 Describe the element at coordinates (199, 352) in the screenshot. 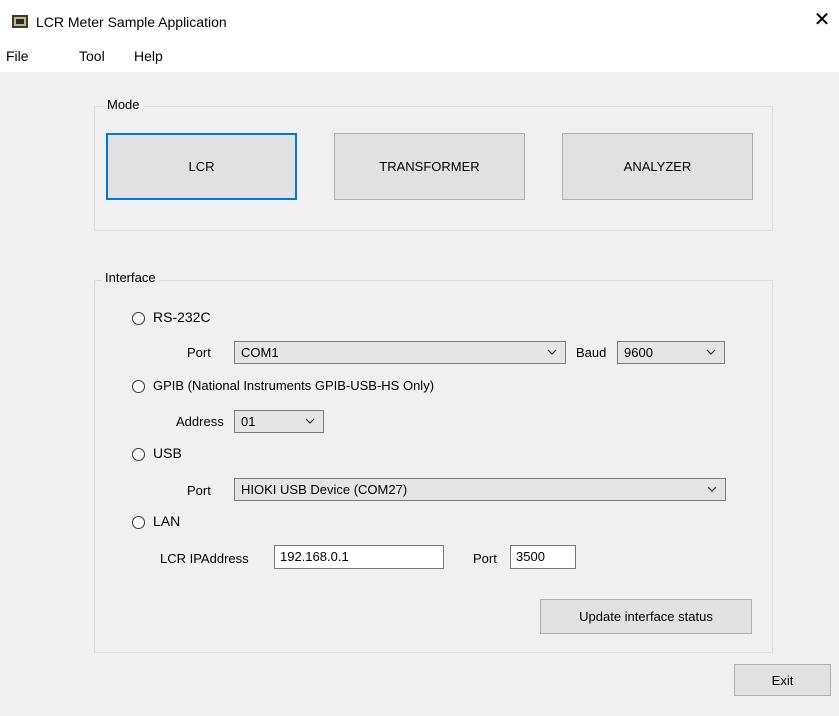

I see `rs232c-port-label: Port` at that location.